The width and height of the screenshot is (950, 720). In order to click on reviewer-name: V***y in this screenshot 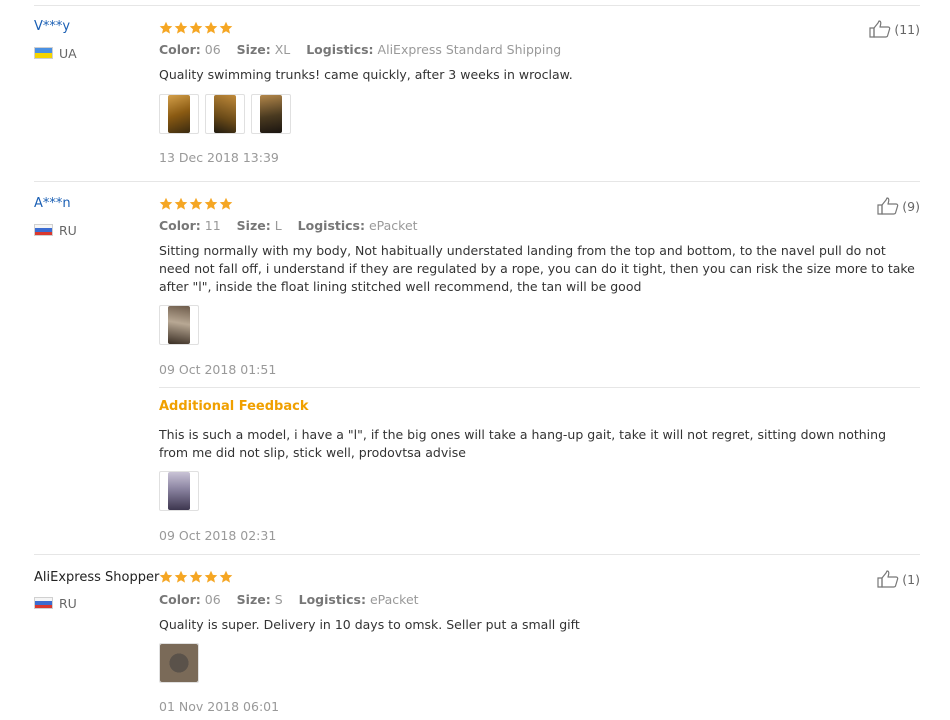, I will do `click(52, 26)`.